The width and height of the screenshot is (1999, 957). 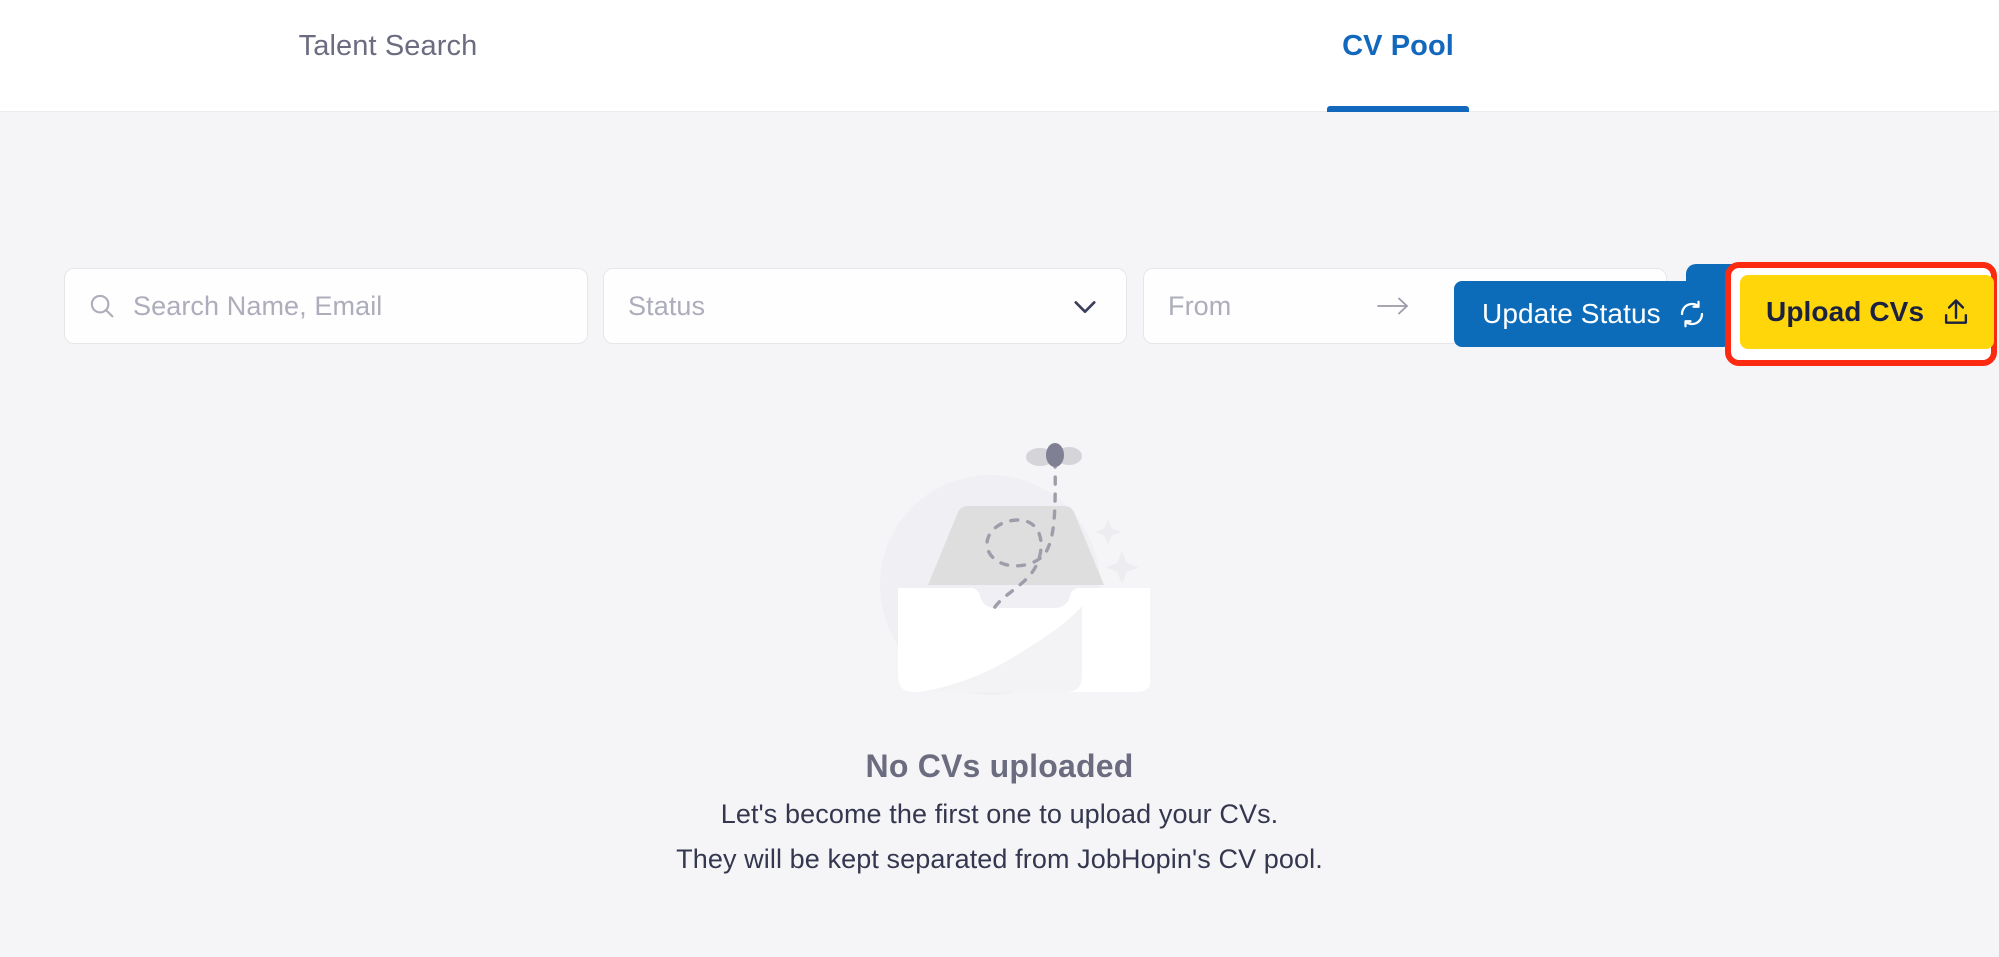 I want to click on upload-icon, so click(x=1956, y=312).